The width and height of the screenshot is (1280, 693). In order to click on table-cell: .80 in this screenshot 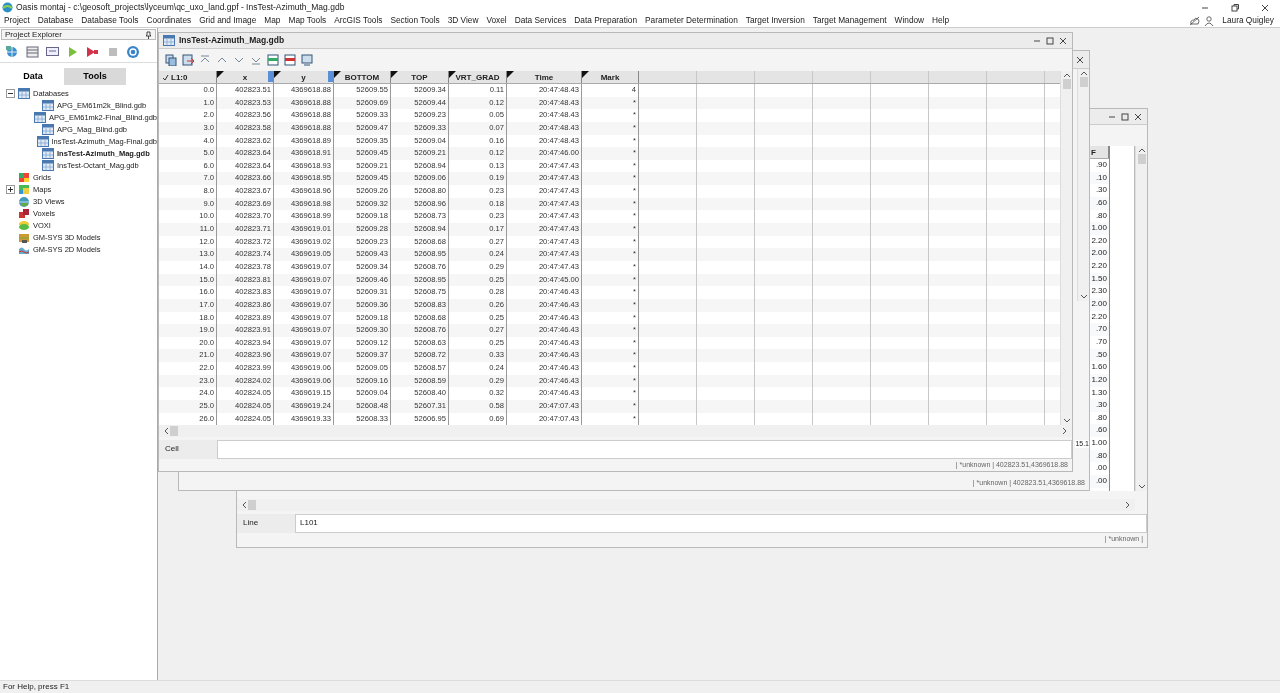, I will do `click(1101, 455)`.